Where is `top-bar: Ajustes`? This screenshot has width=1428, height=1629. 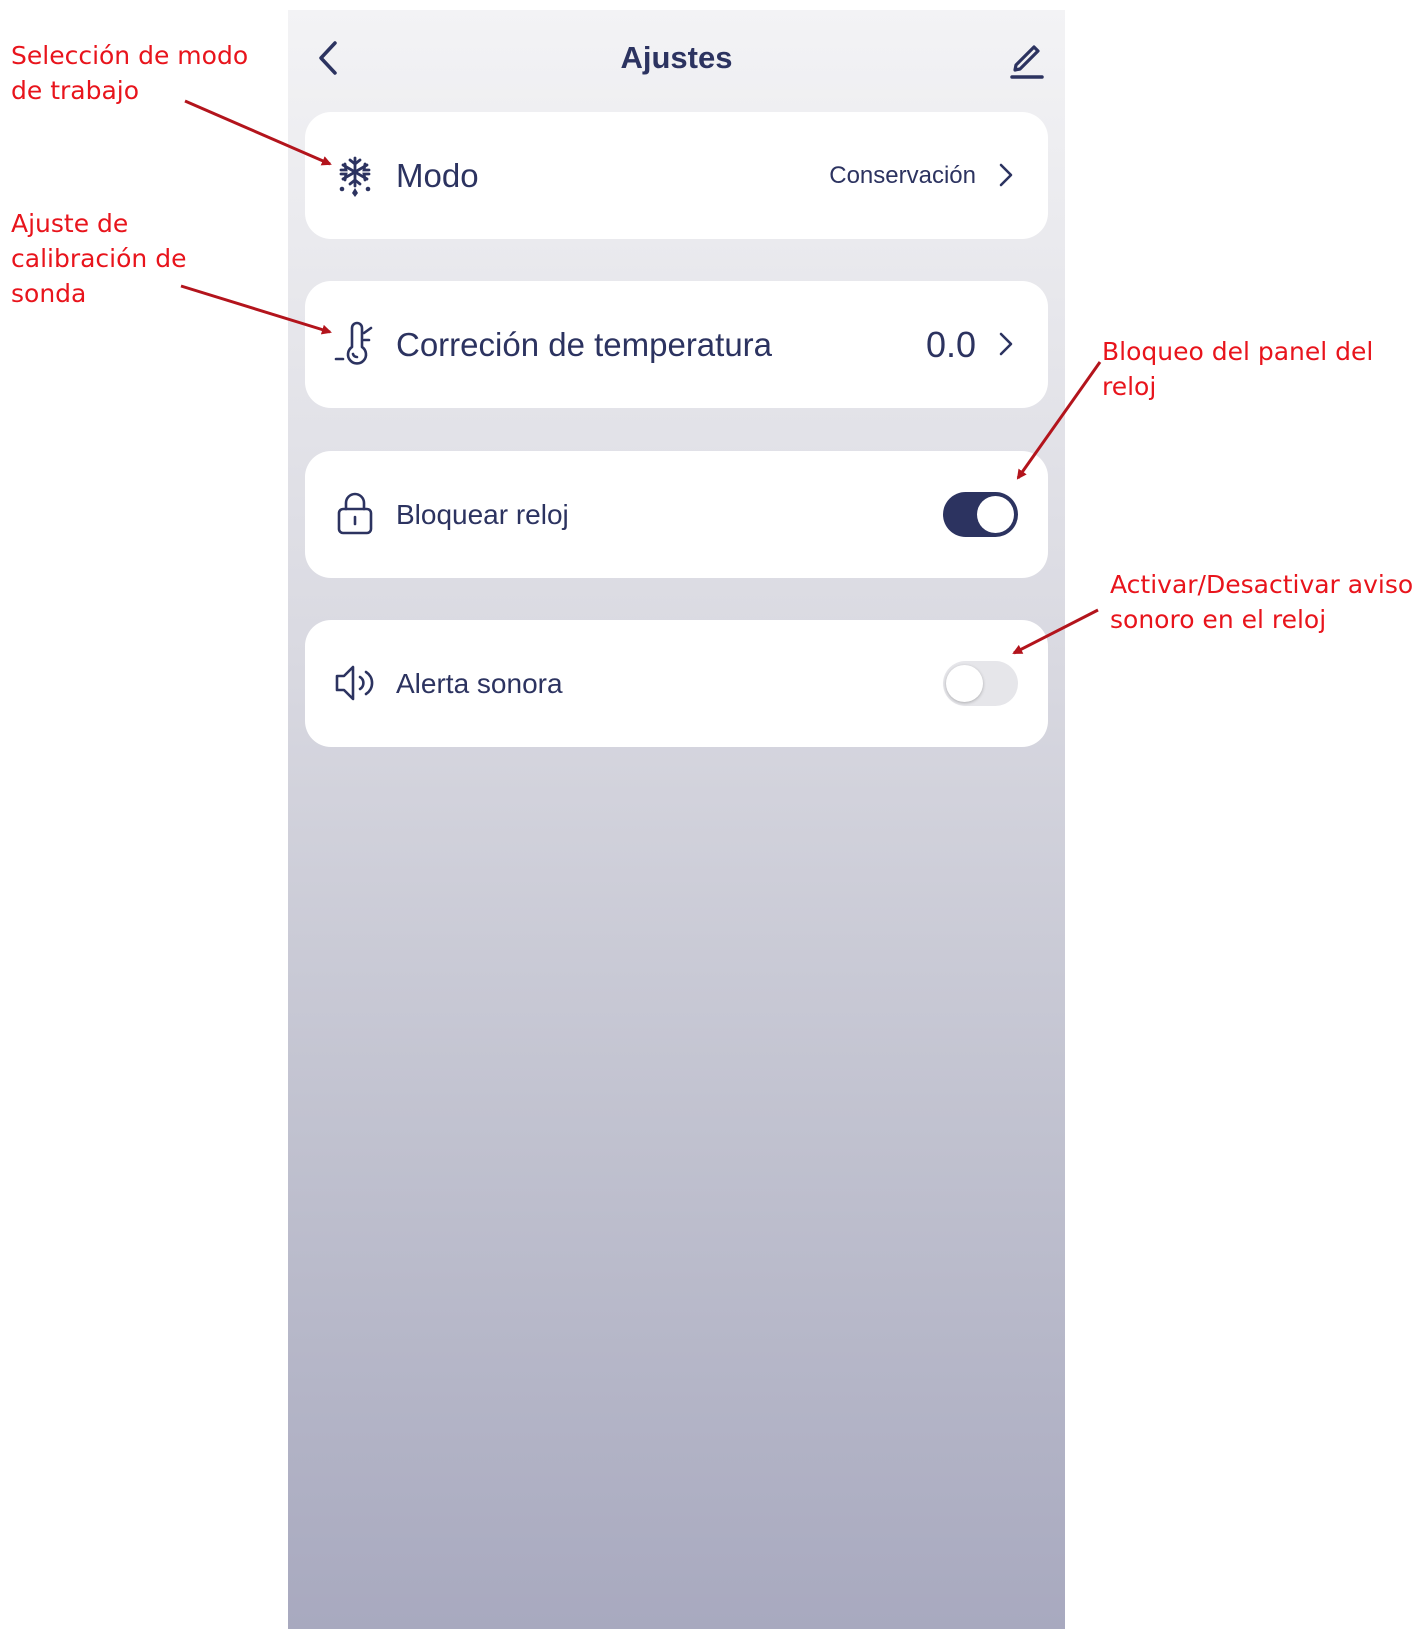
top-bar: Ajustes is located at coordinates (676, 60).